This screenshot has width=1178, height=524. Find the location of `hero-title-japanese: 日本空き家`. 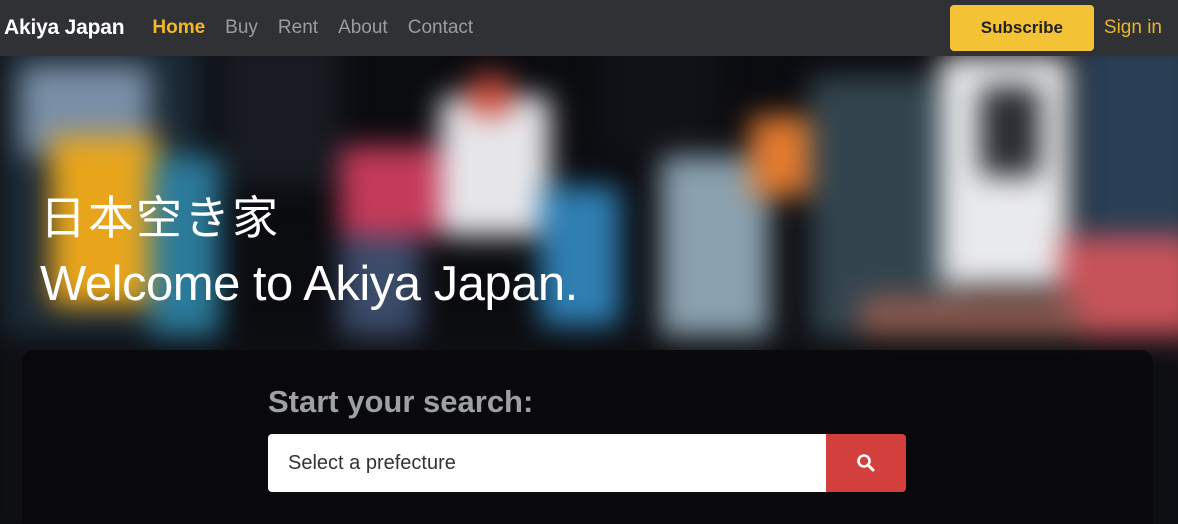

hero-title-japanese: 日本空き家 is located at coordinates (160, 218).